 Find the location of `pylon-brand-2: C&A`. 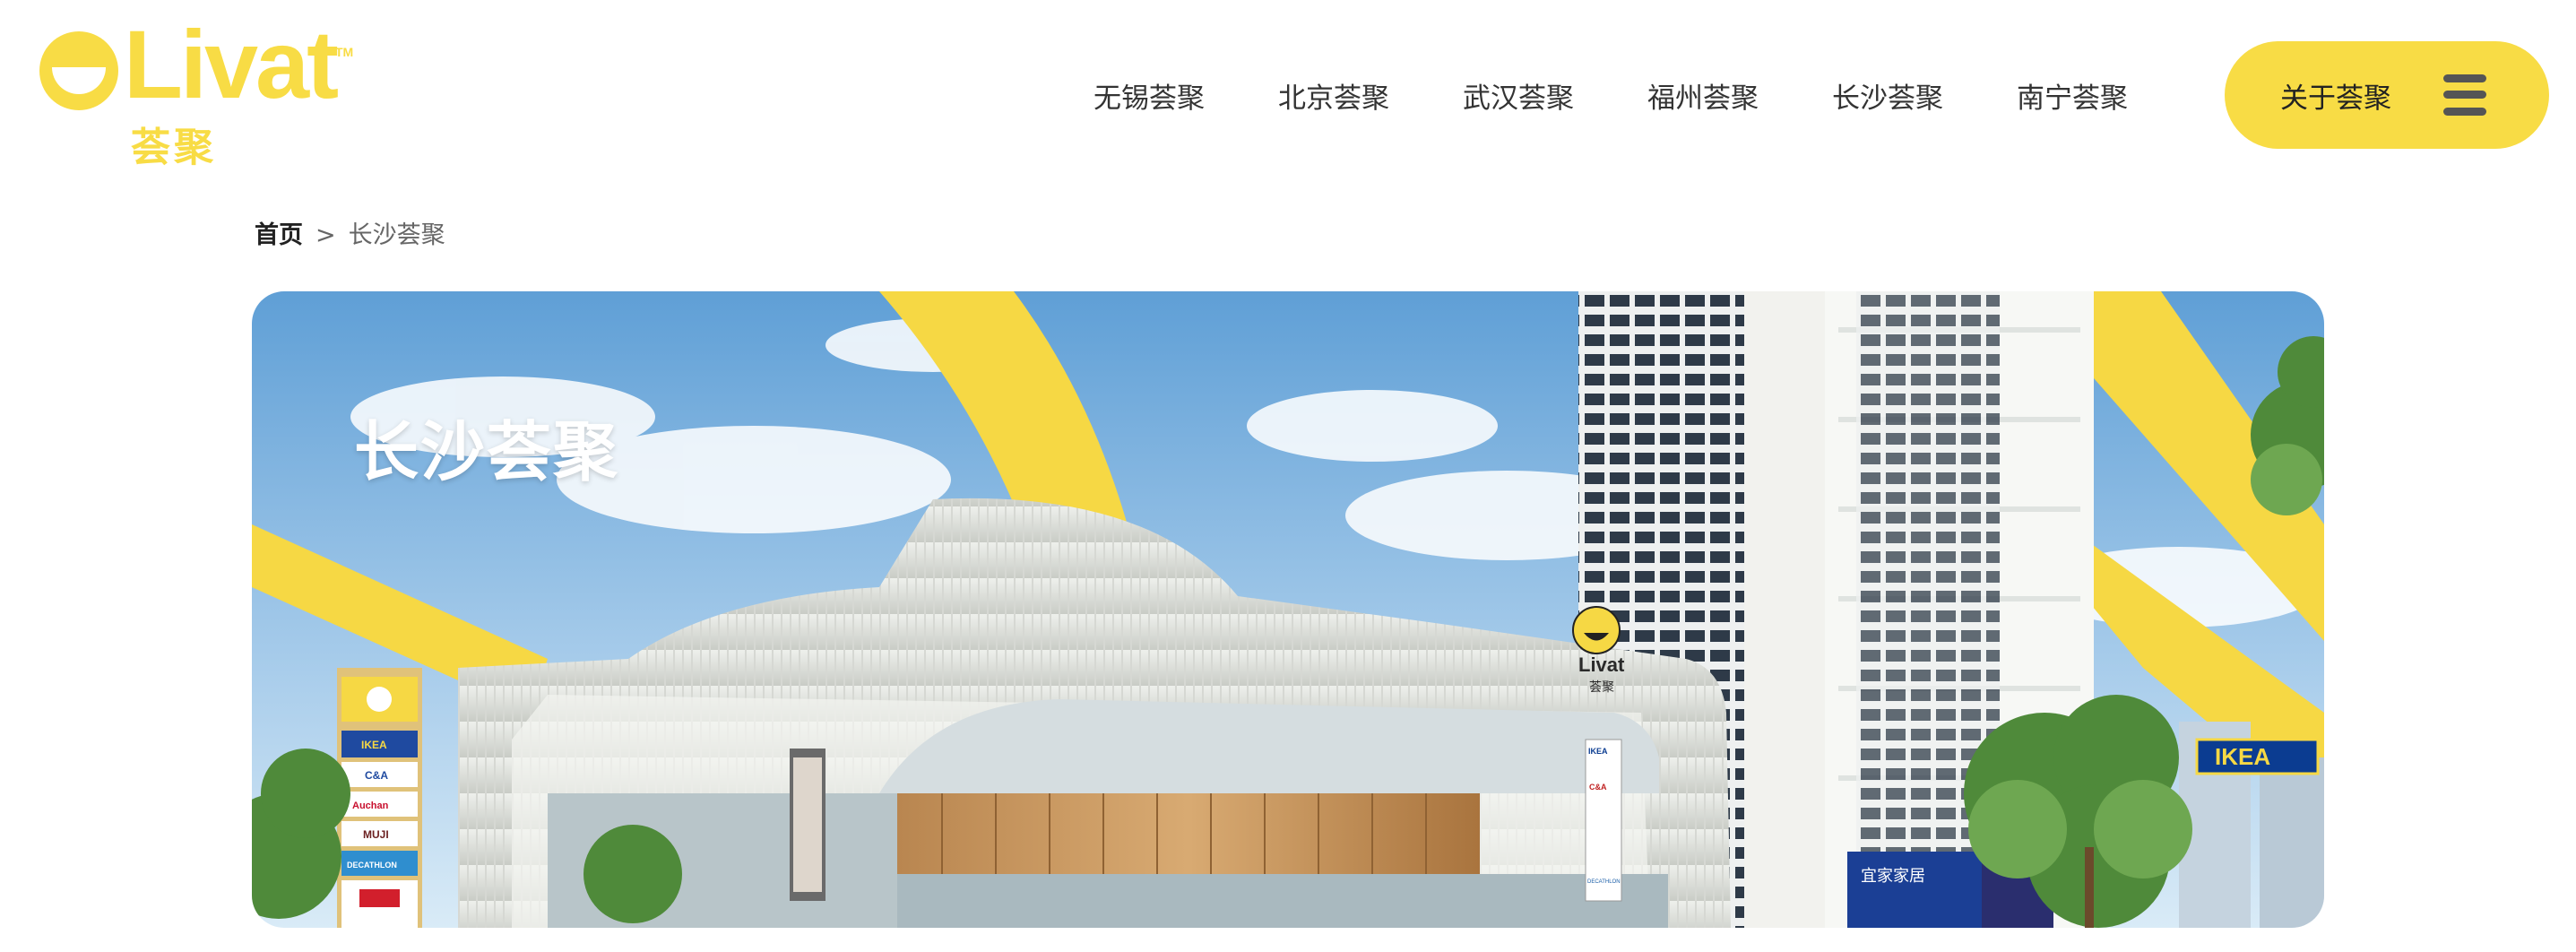

pylon-brand-2: C&A is located at coordinates (376, 775).